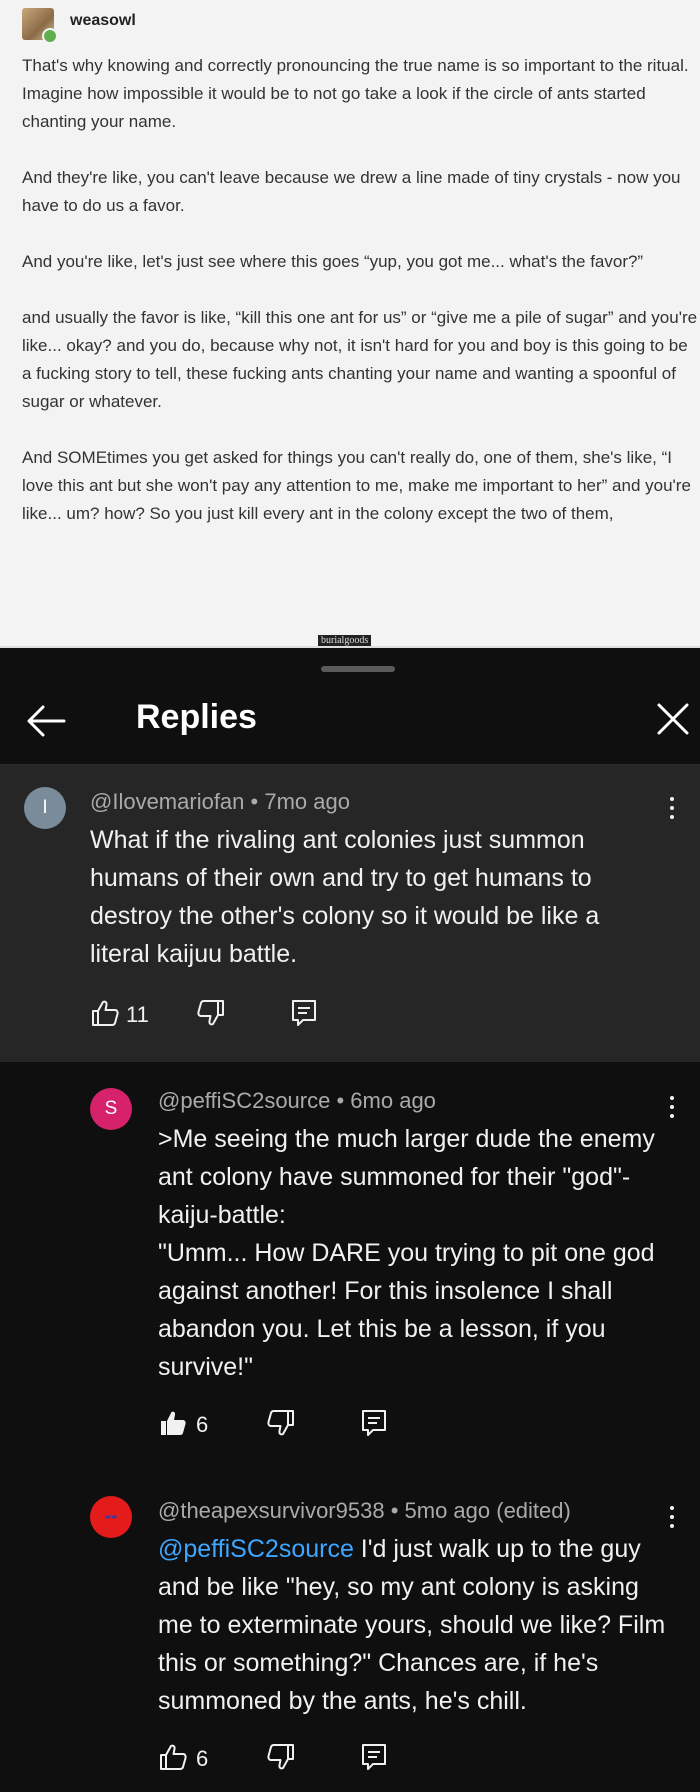 This screenshot has width=700, height=1792. I want to click on avatar-logo-icon: ▰▰, so click(111, 1516).